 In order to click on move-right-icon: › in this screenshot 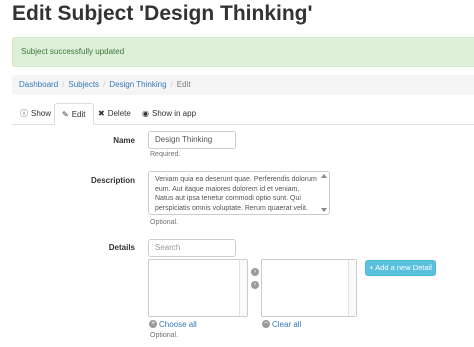, I will do `click(255, 272)`.